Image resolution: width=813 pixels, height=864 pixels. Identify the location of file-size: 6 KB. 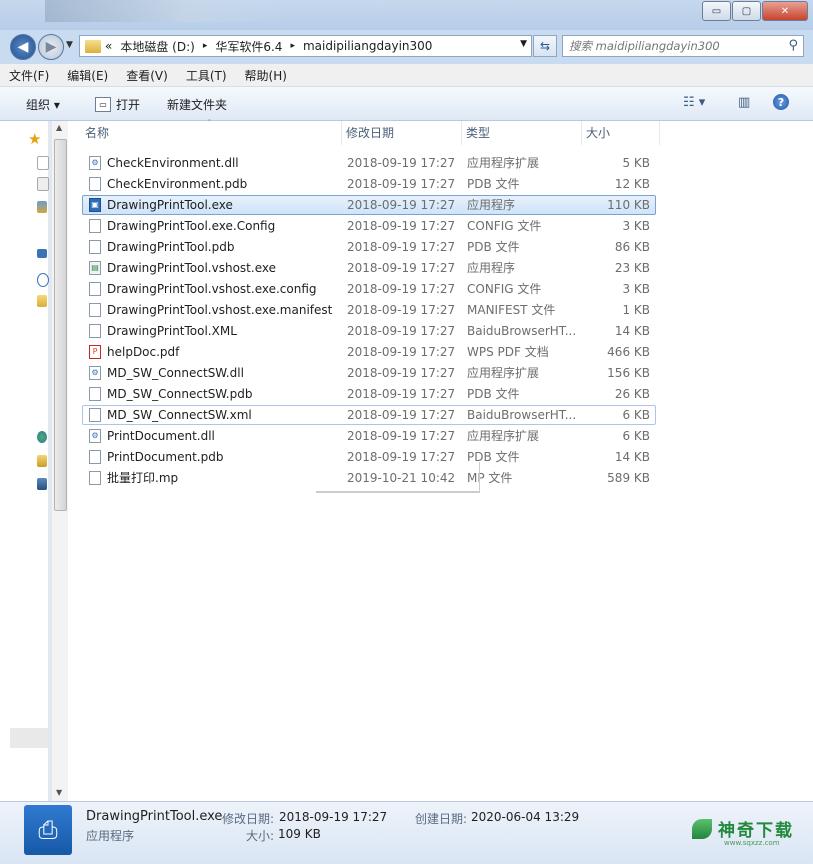
(636, 436).